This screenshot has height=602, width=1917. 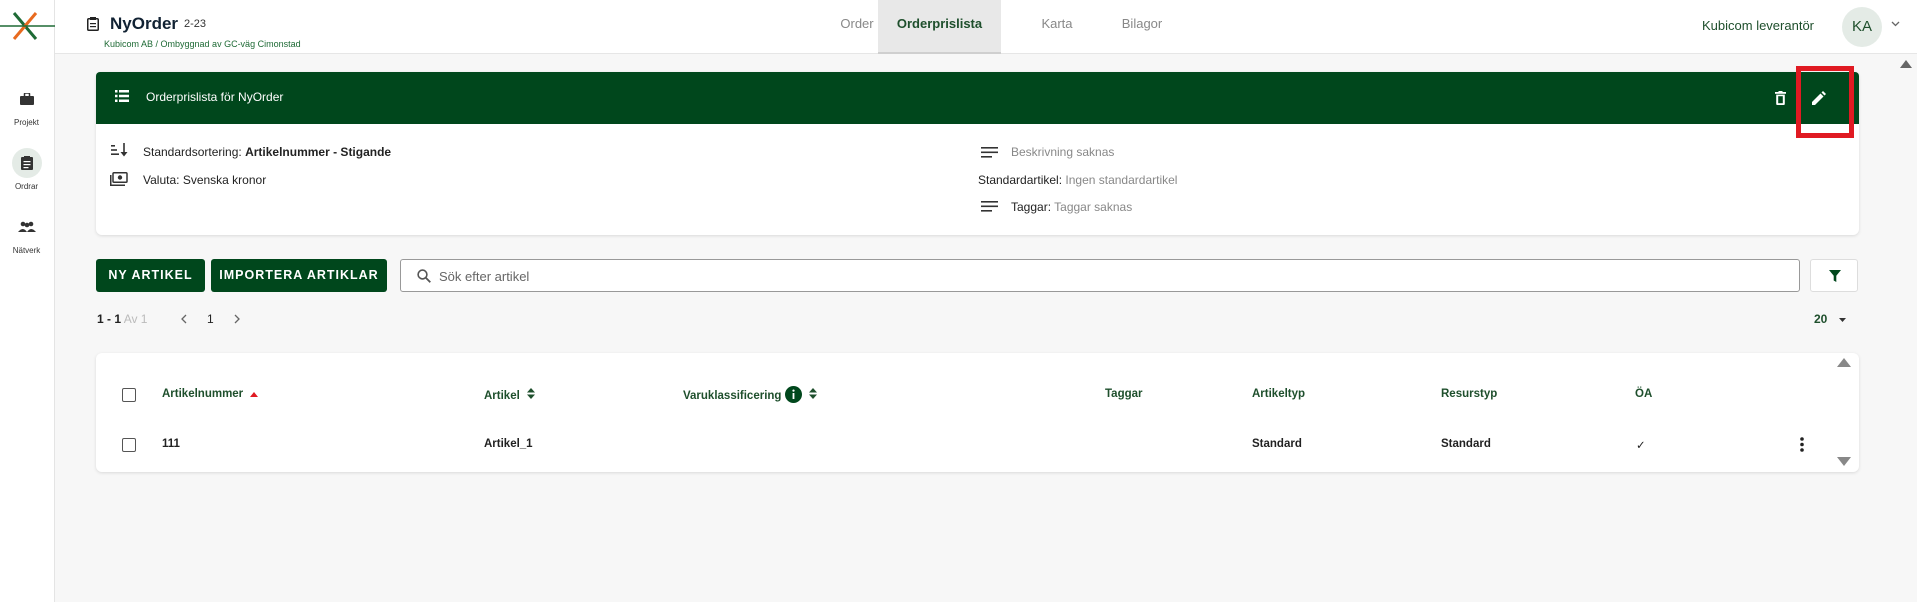 I want to click on header-label: Varuklassificering, so click(x=732, y=396).